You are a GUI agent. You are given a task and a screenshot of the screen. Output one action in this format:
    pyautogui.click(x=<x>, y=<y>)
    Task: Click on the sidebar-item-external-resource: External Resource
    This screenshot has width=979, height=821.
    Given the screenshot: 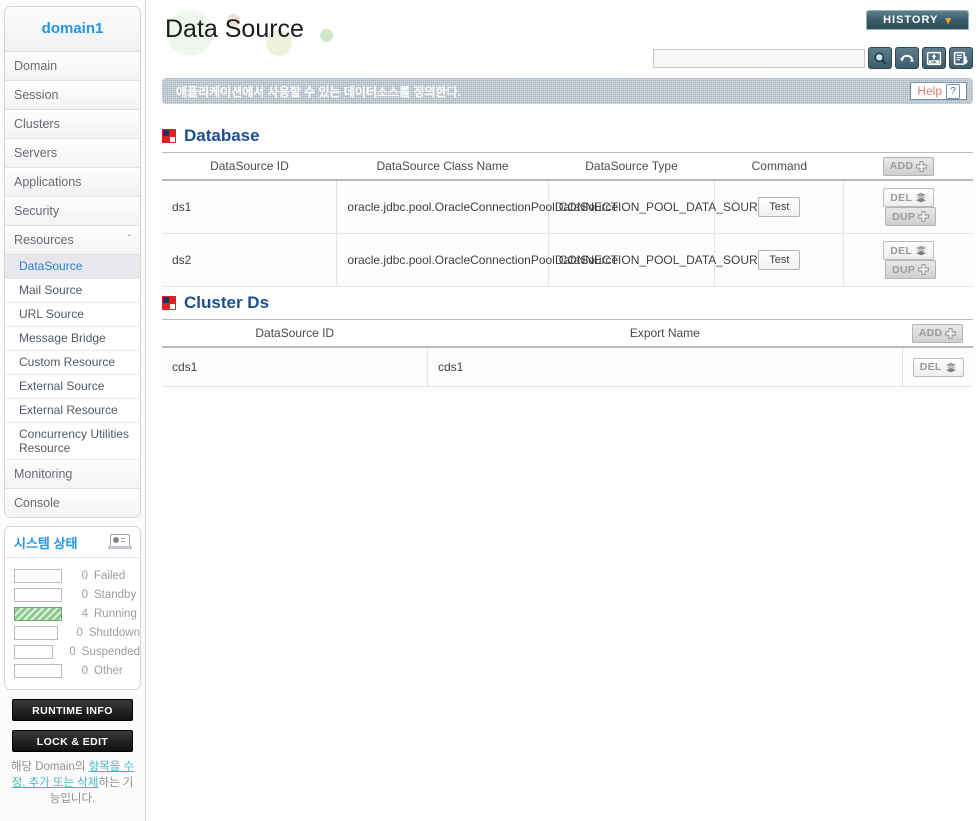 What is the action you would take?
    pyautogui.click(x=72, y=411)
    